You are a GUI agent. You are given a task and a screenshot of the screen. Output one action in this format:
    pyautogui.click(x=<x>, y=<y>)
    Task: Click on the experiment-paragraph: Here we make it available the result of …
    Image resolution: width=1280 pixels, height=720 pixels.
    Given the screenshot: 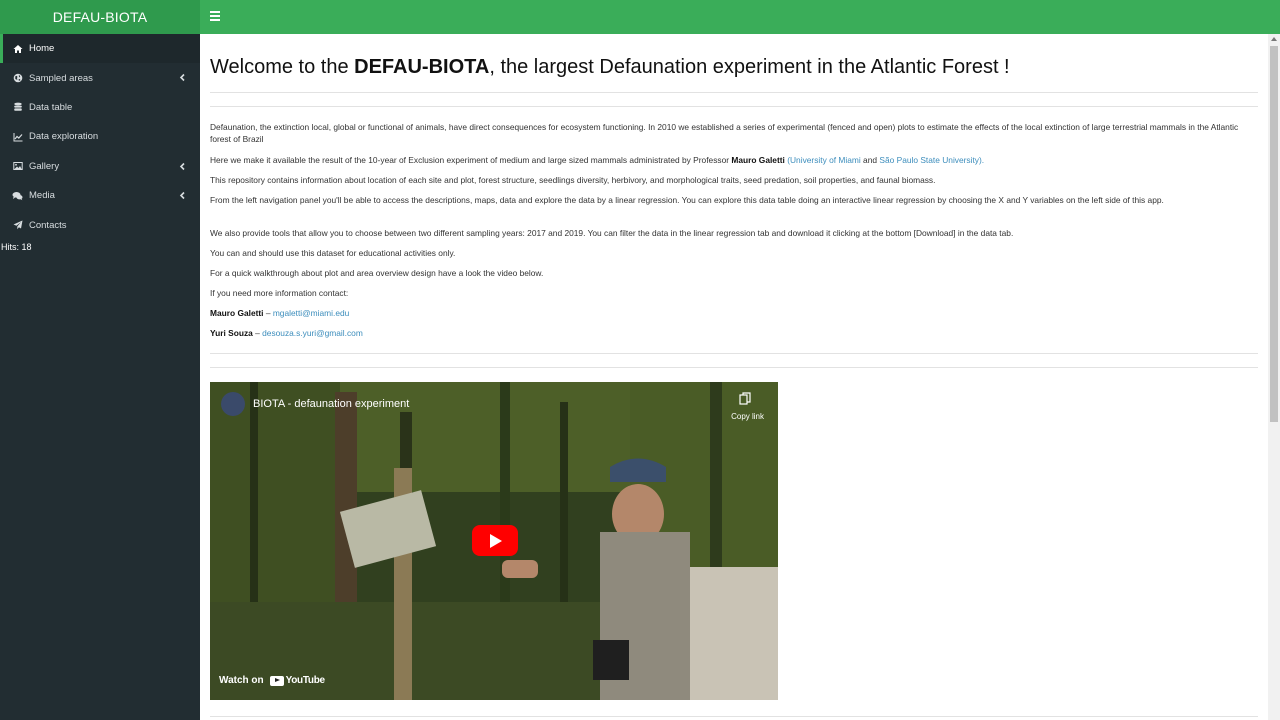 What is the action you would take?
    pyautogui.click(x=734, y=160)
    